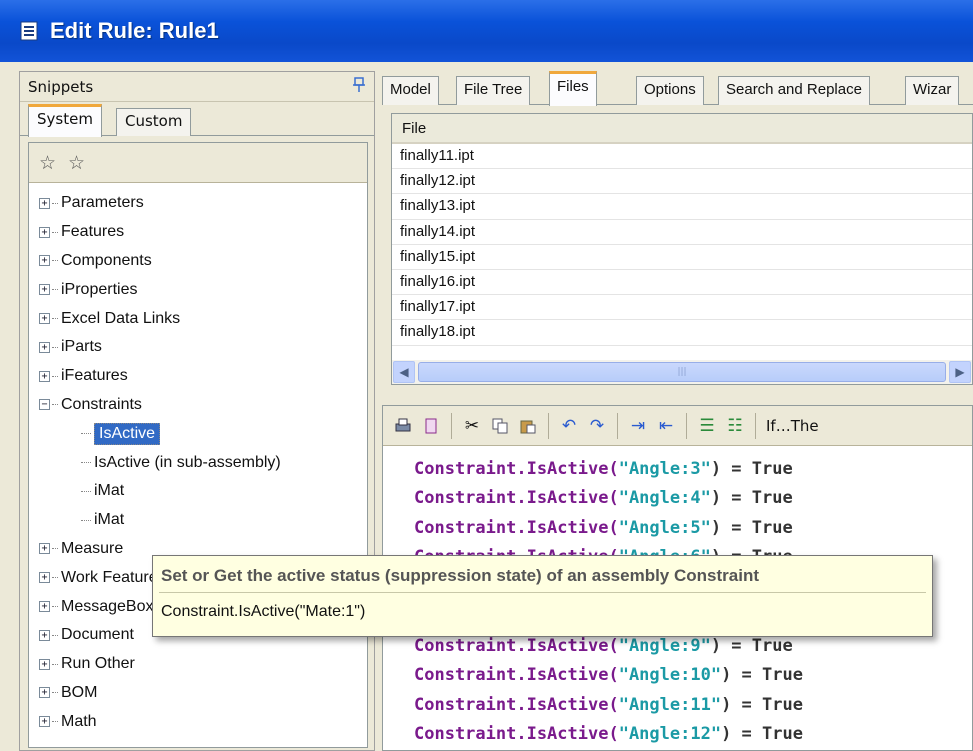 Image resolution: width=973 pixels, height=751 pixels. What do you see at coordinates (198, 433) in the screenshot?
I see `tree-leaf: IsActive` at bounding box center [198, 433].